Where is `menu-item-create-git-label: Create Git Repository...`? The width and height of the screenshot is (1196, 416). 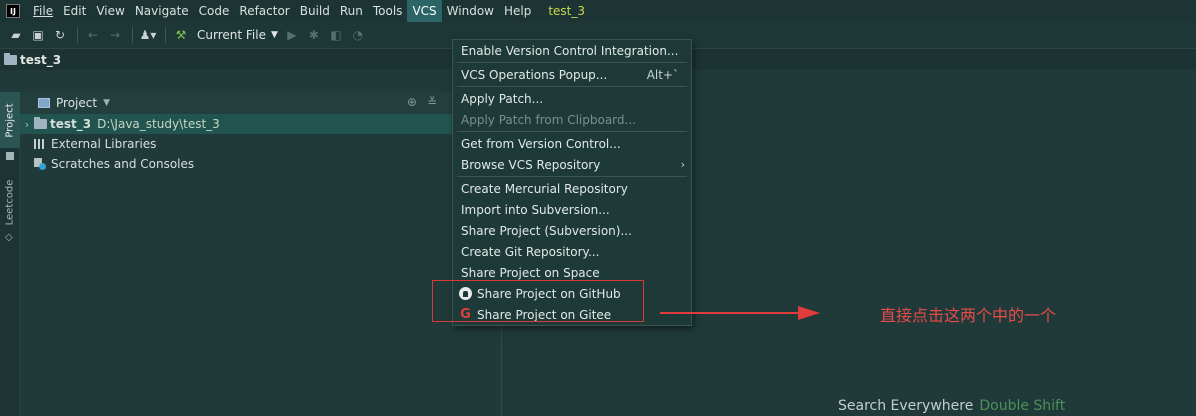 menu-item-create-git-label: Create Git Repository... is located at coordinates (530, 251).